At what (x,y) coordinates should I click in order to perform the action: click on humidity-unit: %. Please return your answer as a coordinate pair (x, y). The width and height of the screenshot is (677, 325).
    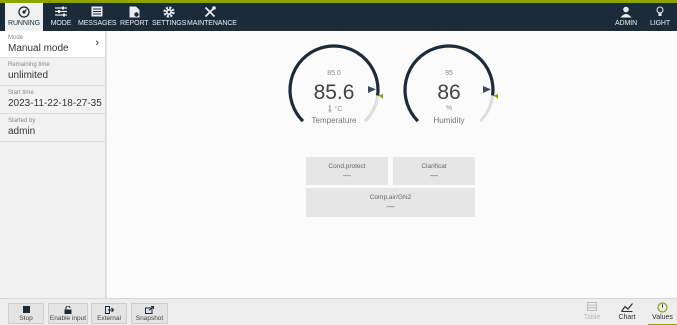
    Looking at the image, I should click on (449, 108).